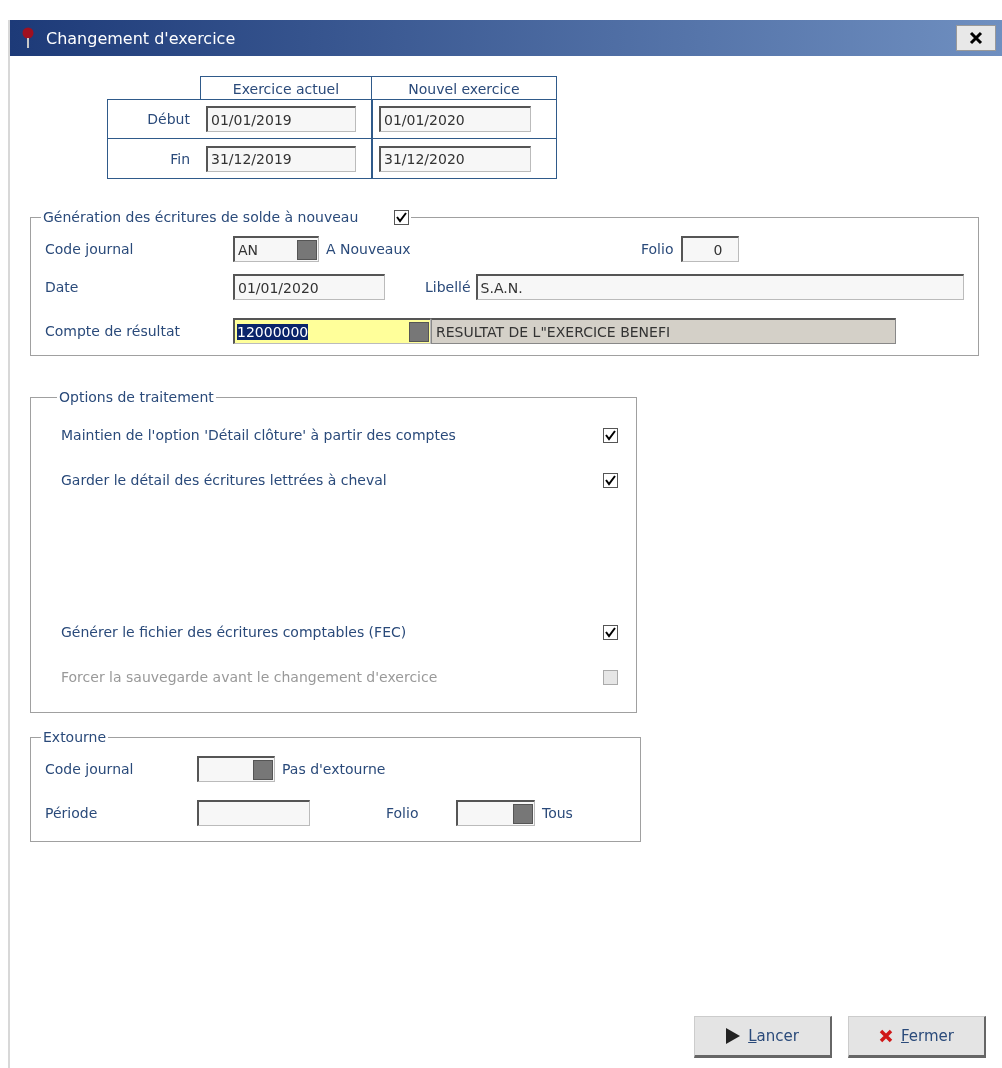 This screenshot has height=1068, width=1002. Describe the element at coordinates (710, 249) in the screenshot. I see `folio-field: 0` at that location.